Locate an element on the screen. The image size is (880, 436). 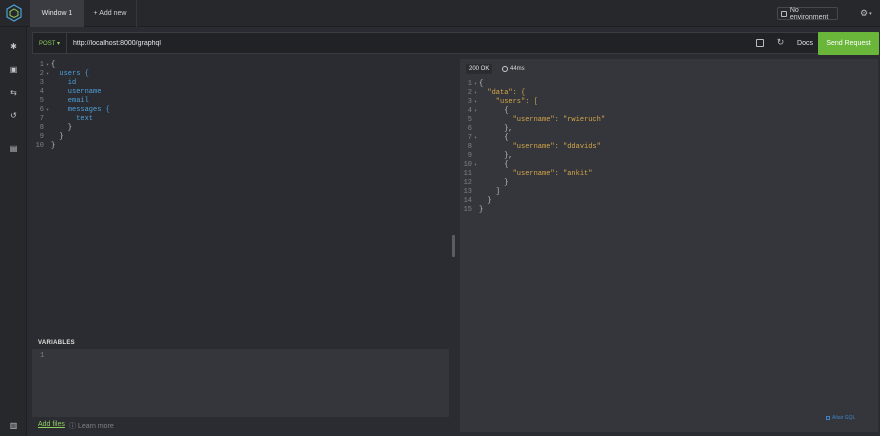
code-text: "data": { is located at coordinates (502, 93).